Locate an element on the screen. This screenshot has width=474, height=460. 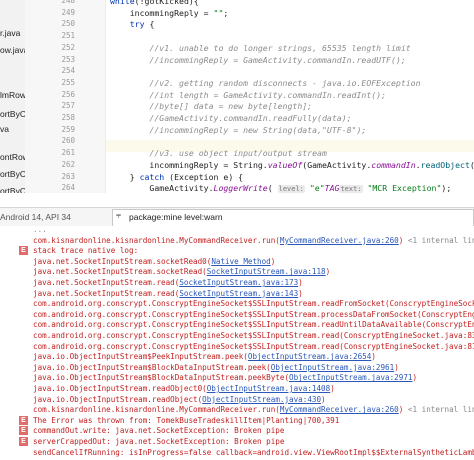
source-link: SocketInputStream.java:143 is located at coordinates (238, 293).